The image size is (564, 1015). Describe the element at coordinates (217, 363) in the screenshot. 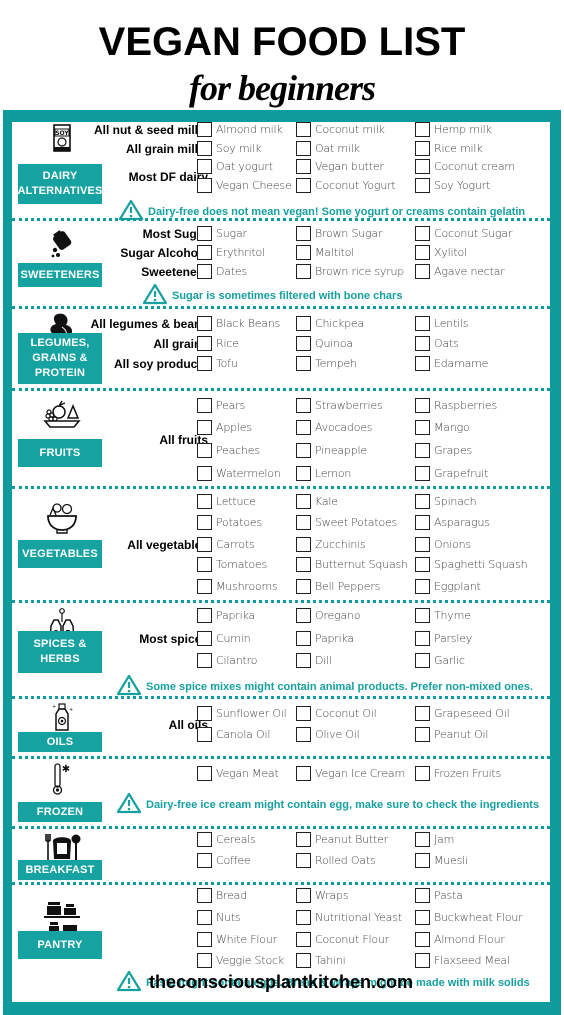

I see `checklist-item: Tofu` at that location.